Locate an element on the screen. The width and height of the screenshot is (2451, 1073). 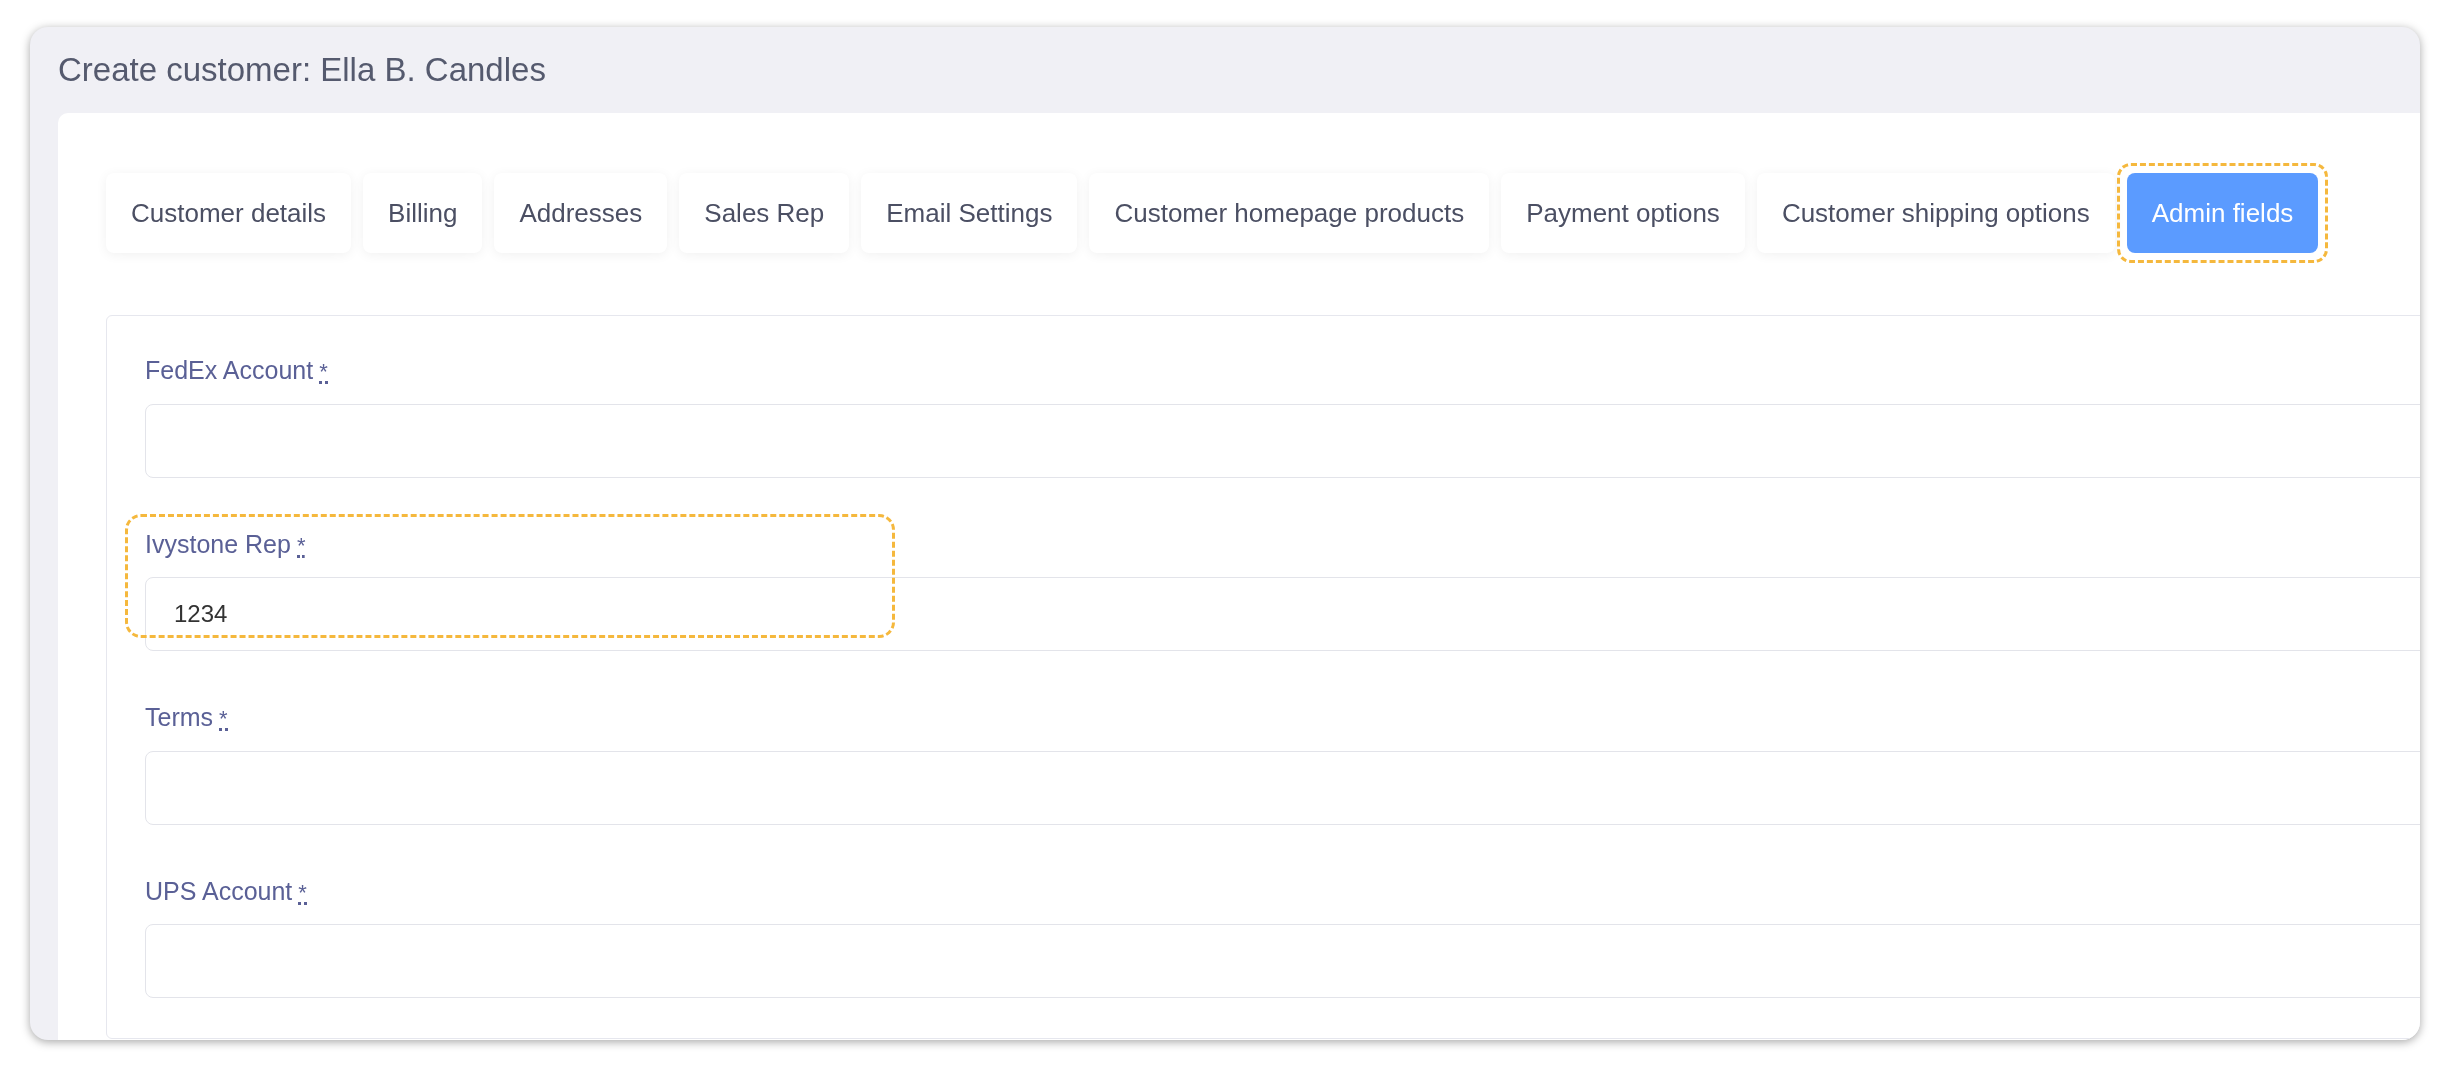
field-label: Terms is located at coordinates (179, 717).